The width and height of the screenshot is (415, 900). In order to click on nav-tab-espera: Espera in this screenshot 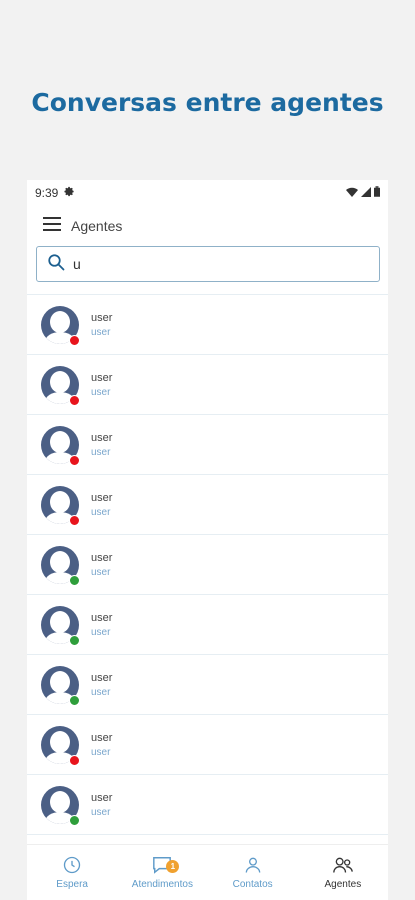, I will do `click(72, 872)`.